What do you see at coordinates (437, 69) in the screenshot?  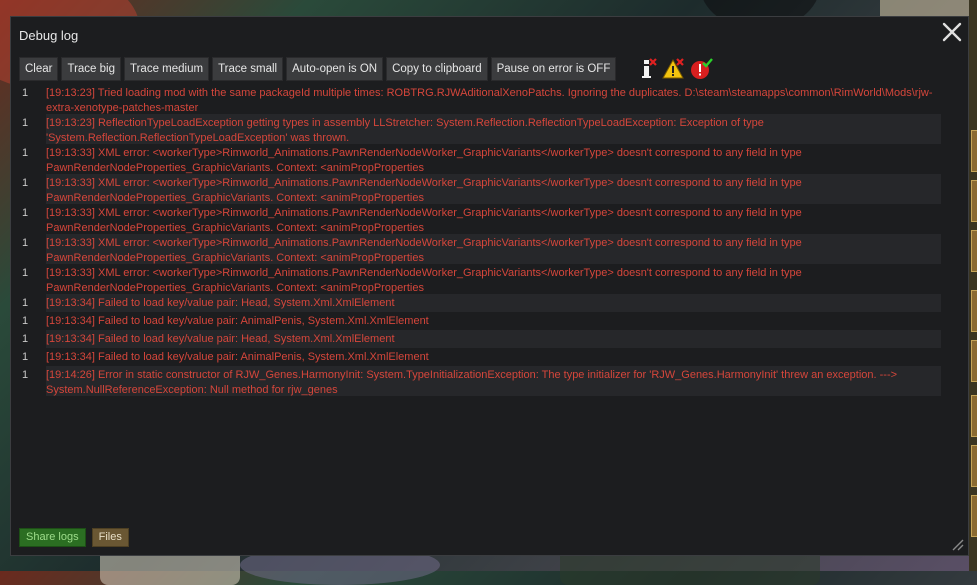 I see `copy-to-clipboard-button: Copy to clipboard` at bounding box center [437, 69].